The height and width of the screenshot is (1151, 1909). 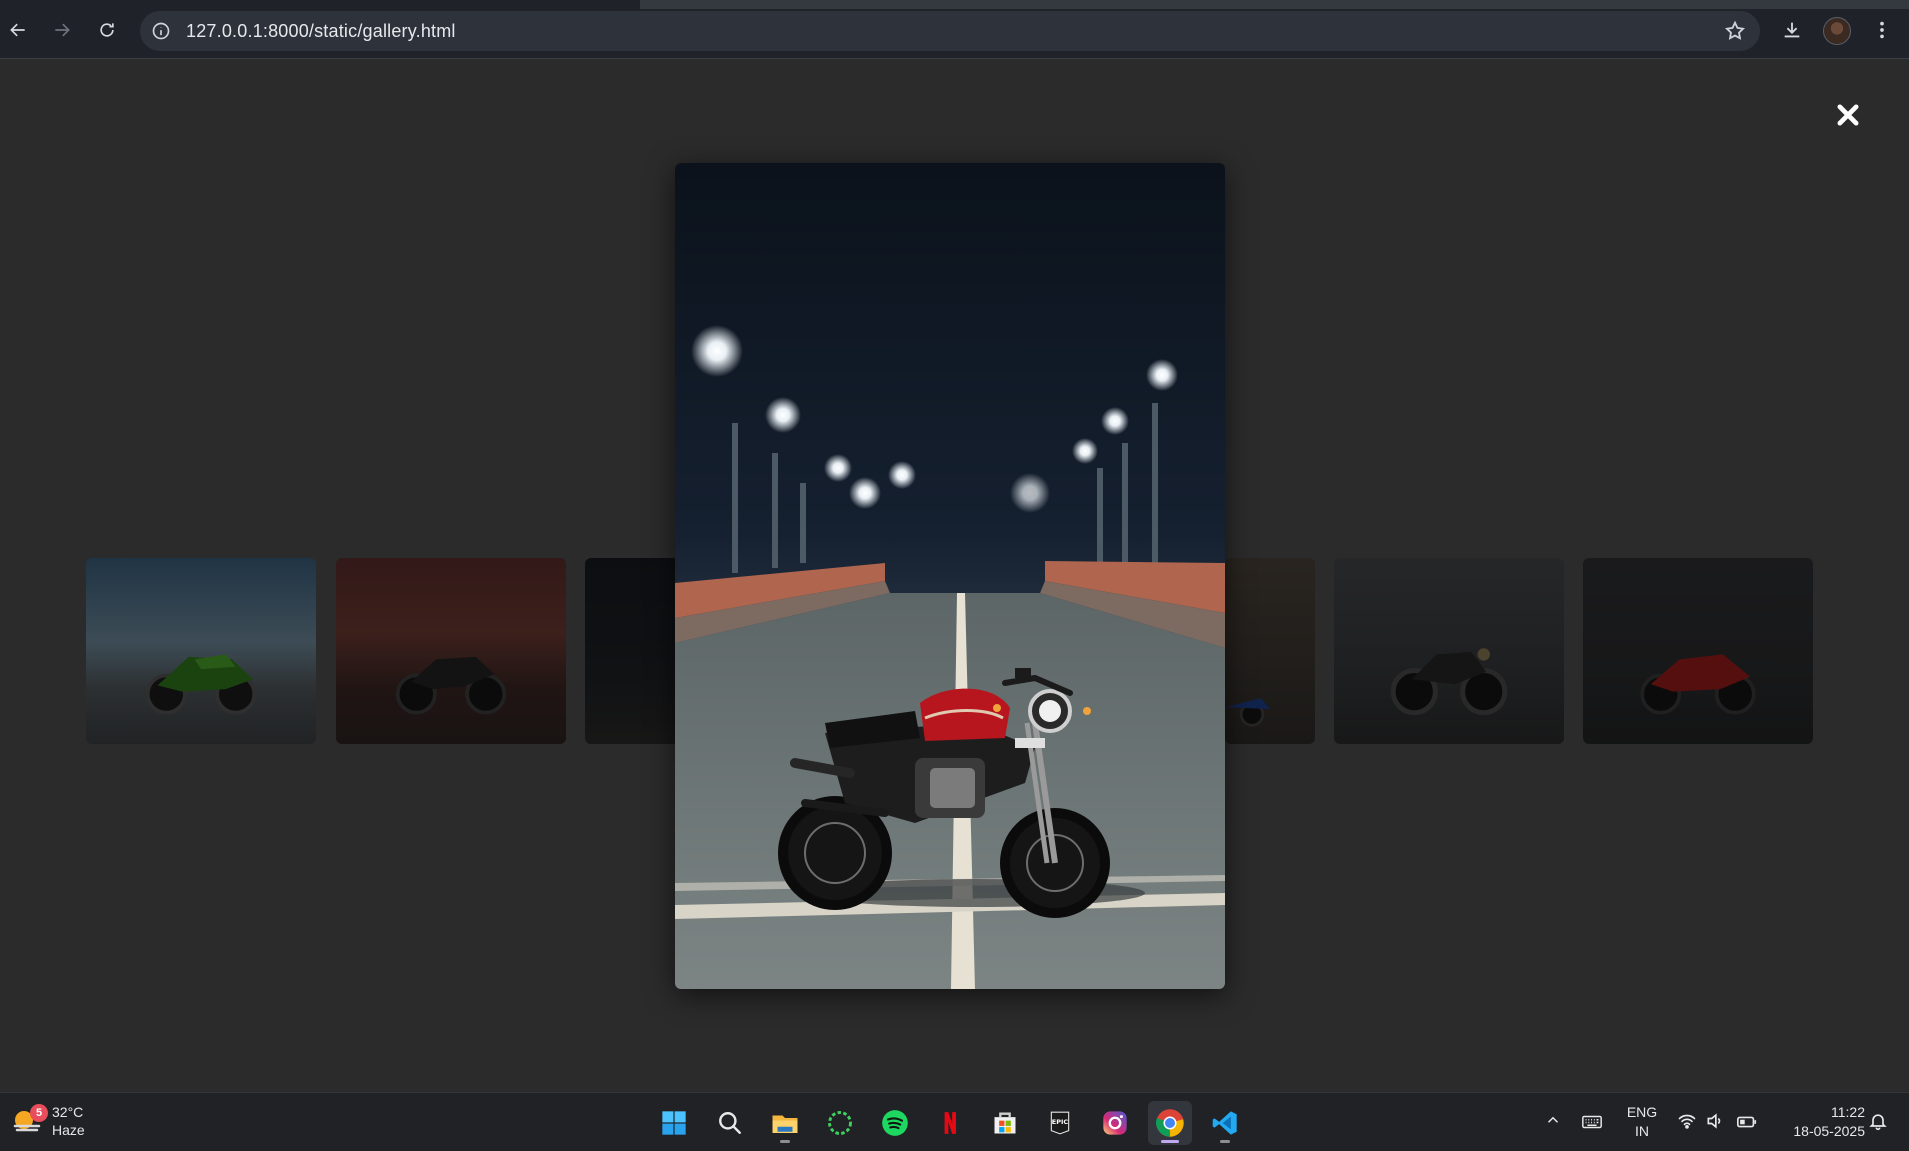 I want to click on chrome-icon, so click(x=1170, y=1123).